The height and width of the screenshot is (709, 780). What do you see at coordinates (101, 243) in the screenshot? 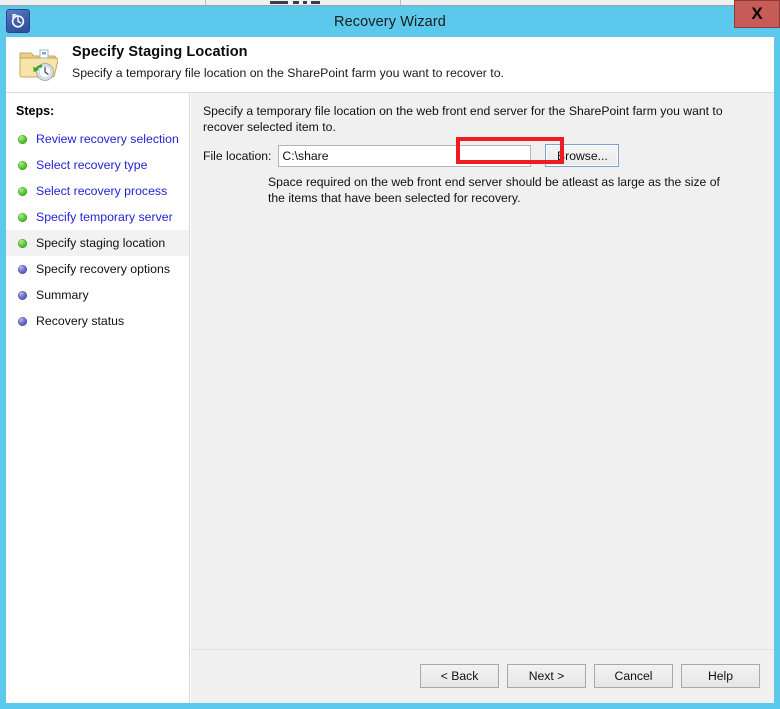
I see `sidebar-item-label: Specify staging location` at bounding box center [101, 243].